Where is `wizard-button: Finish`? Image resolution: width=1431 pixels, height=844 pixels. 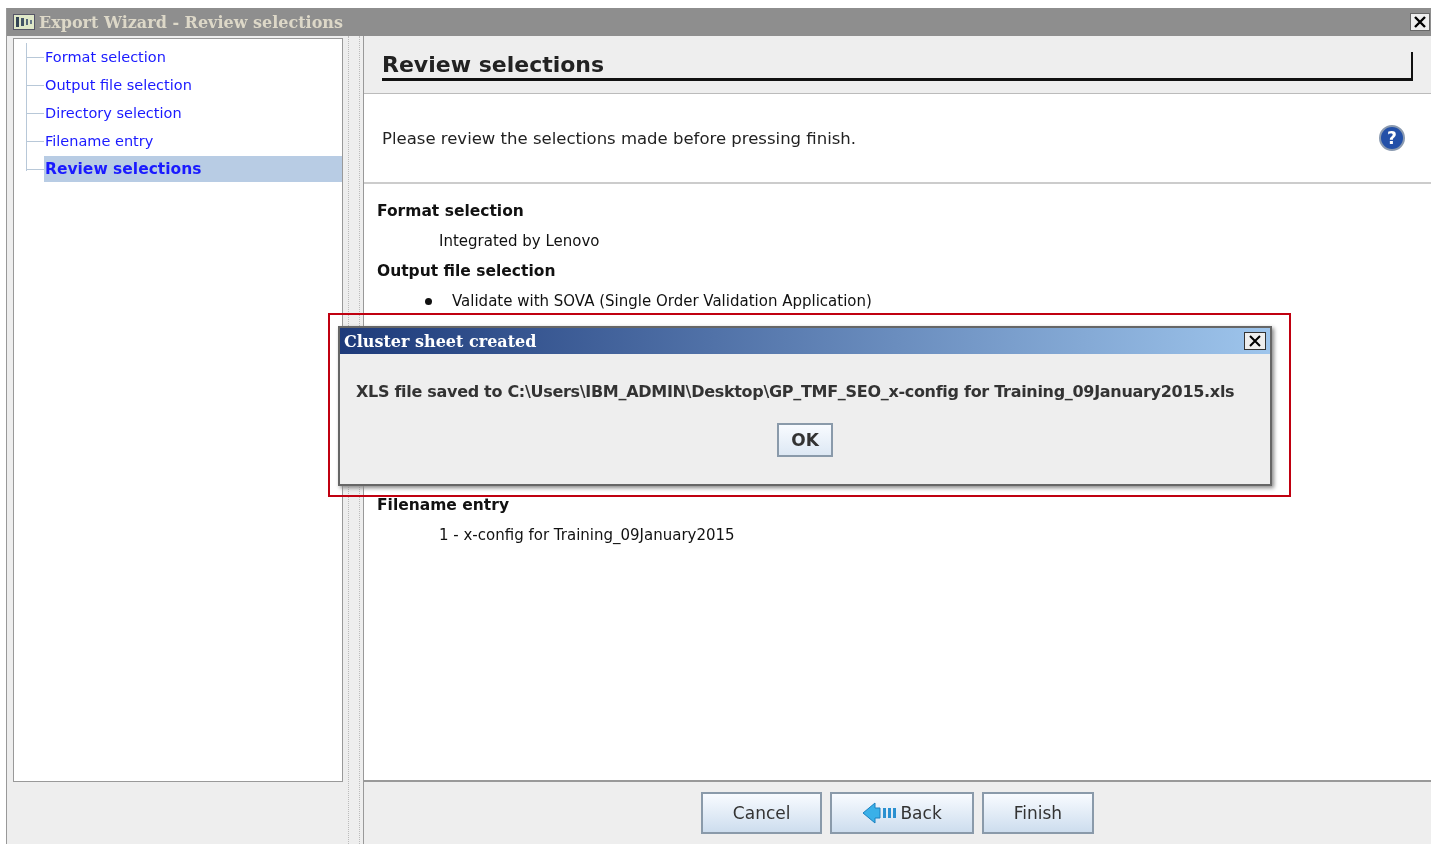
wizard-button: Finish is located at coordinates (1038, 813).